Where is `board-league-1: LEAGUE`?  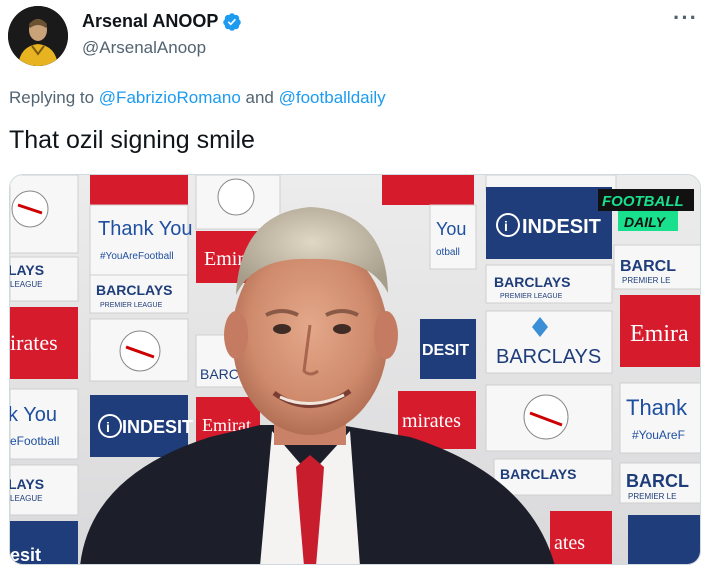 board-league-1: LEAGUE is located at coordinates (26, 284).